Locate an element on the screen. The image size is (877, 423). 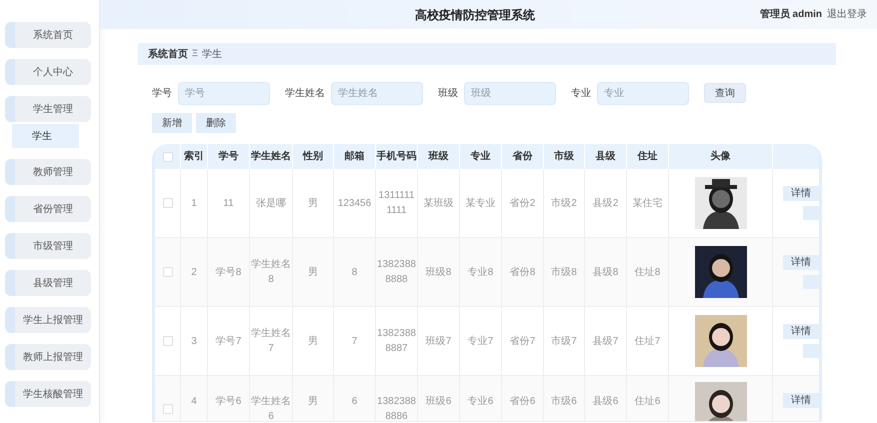
column-header: 性别 is located at coordinates (313, 157).